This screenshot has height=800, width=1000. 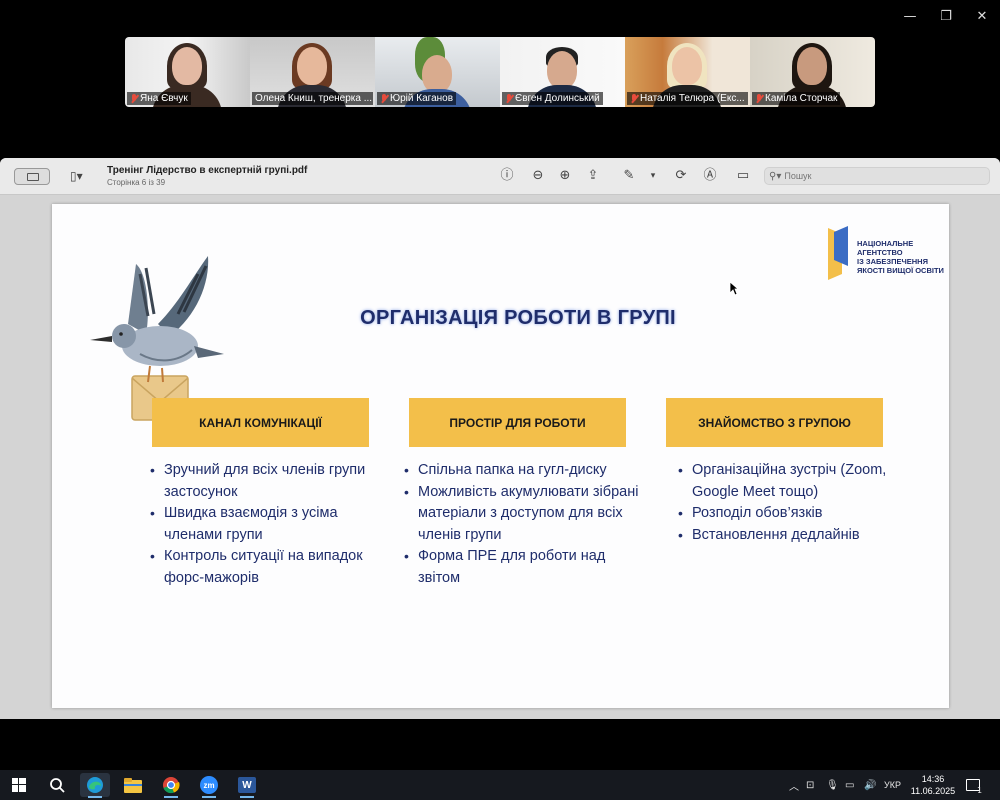 What do you see at coordinates (562, 72) in the screenshot?
I see `participant-tile: Євген Долинський` at bounding box center [562, 72].